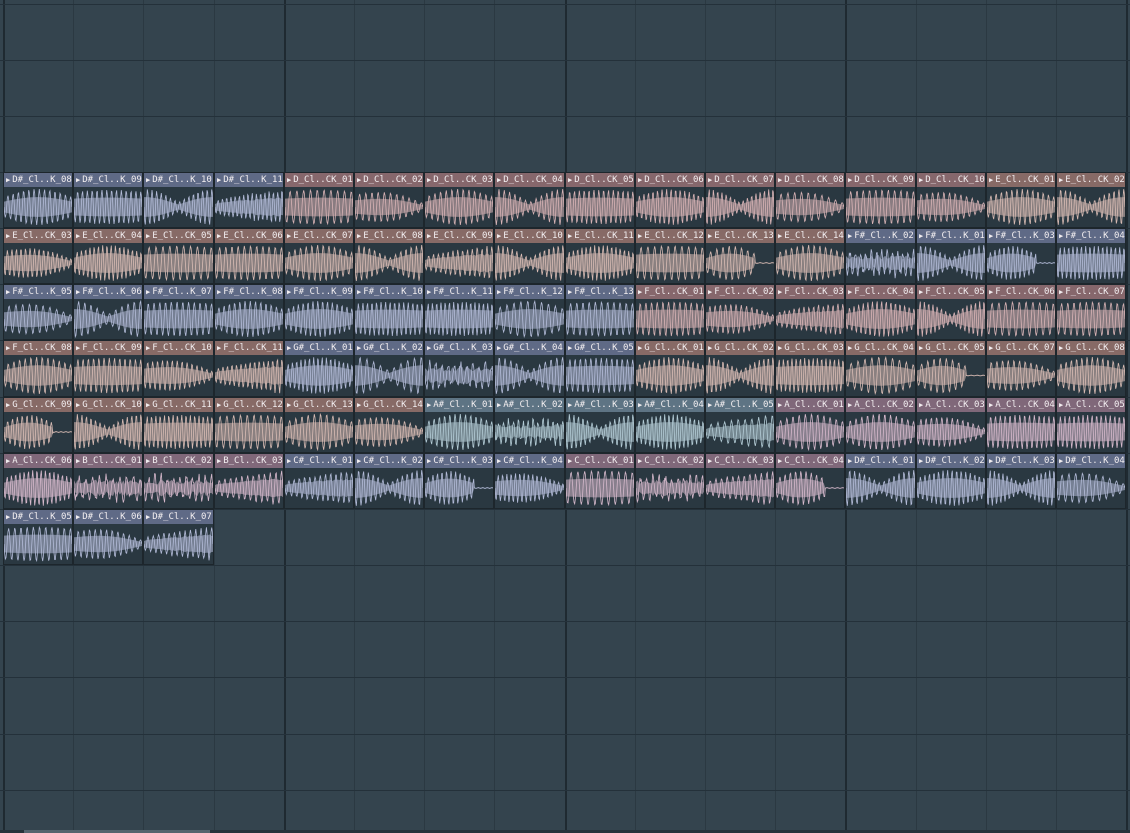 The image size is (1130, 833). I want to click on audio-clip: ▶ D_Cl..CK_05, so click(600, 200).